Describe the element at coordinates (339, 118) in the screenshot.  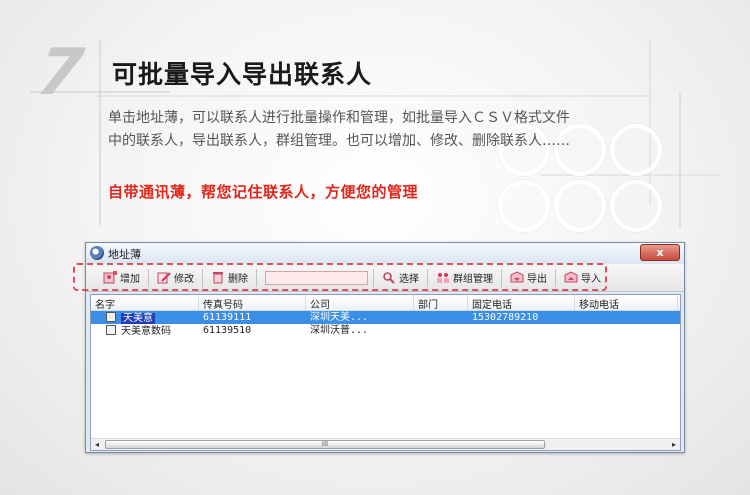
I see `description-line: 单击地址薄，可以联系人进行批量操作和管理，如批量导入ＣＳＶ格式文件` at that location.